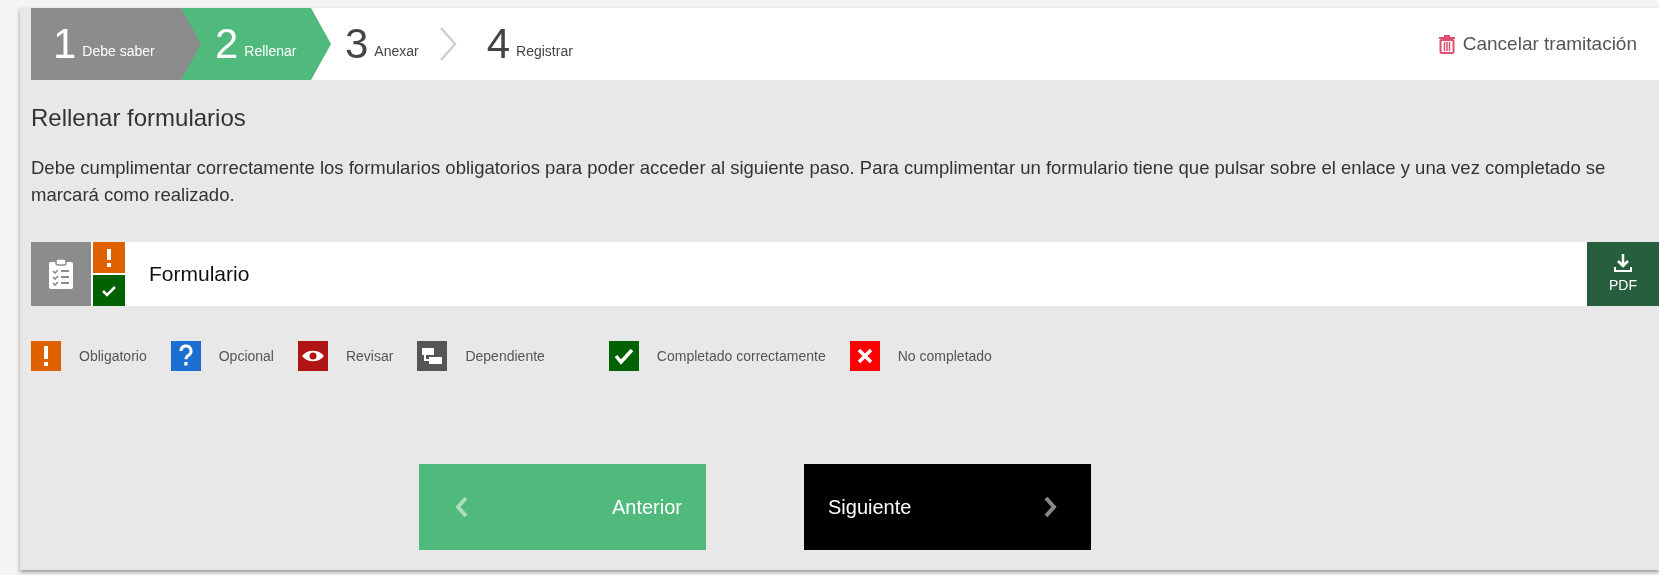 This screenshot has width=1659, height=575. I want to click on pdf-download-button: PDF, so click(1623, 274).